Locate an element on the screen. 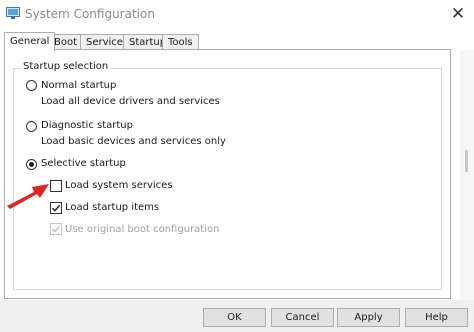  system-config-icon is located at coordinates (13, 13).